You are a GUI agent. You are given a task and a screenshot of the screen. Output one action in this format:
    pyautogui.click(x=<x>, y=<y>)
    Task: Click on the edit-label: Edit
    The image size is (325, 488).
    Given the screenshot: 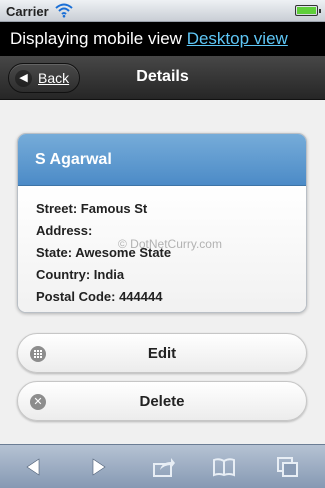 What is the action you would take?
    pyautogui.click(x=162, y=353)
    